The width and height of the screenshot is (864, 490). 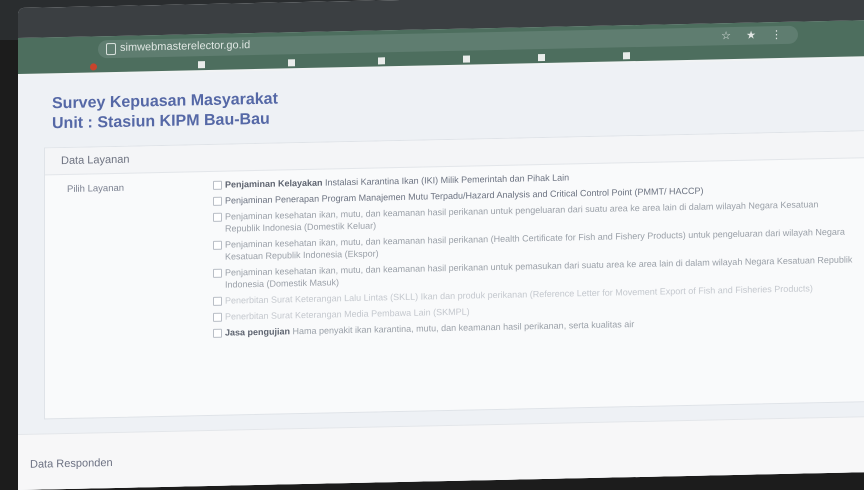 What do you see at coordinates (111, 49) in the screenshot?
I see `lock-icon` at bounding box center [111, 49].